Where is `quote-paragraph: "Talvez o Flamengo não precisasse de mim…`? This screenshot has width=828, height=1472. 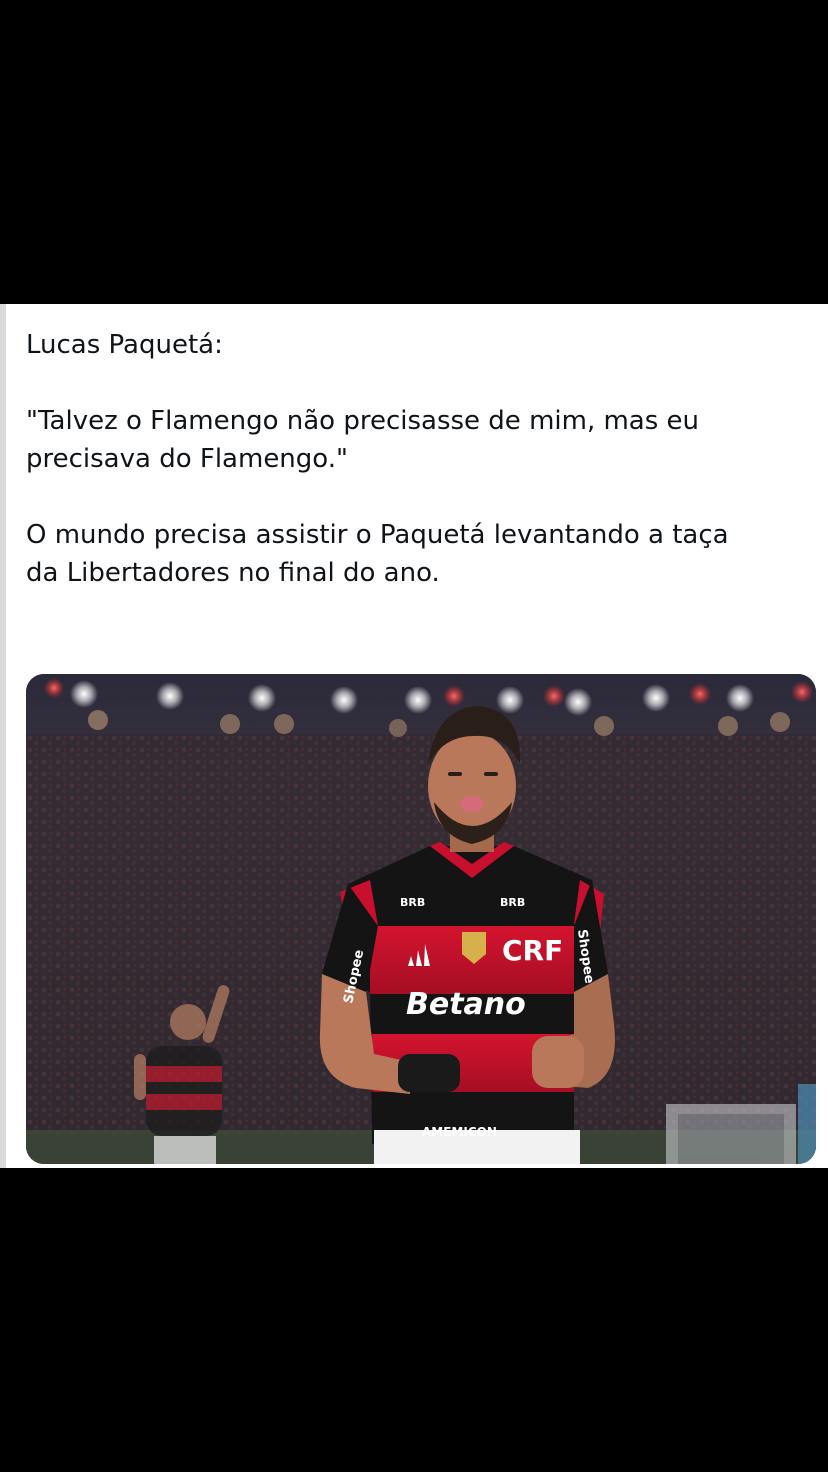
quote-paragraph: "Talvez o Flamengo não precisasse de mim… is located at coordinates (416, 440).